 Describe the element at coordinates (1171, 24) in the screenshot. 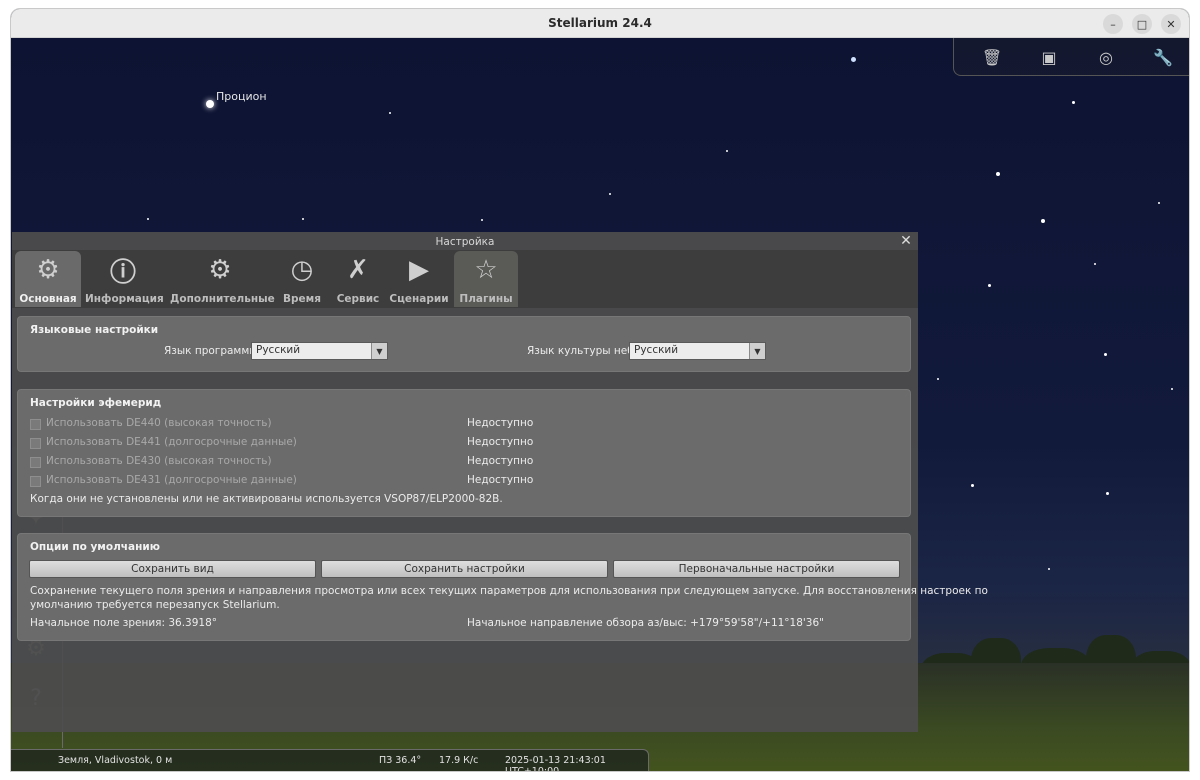

I see `close-window-button: ✕` at that location.